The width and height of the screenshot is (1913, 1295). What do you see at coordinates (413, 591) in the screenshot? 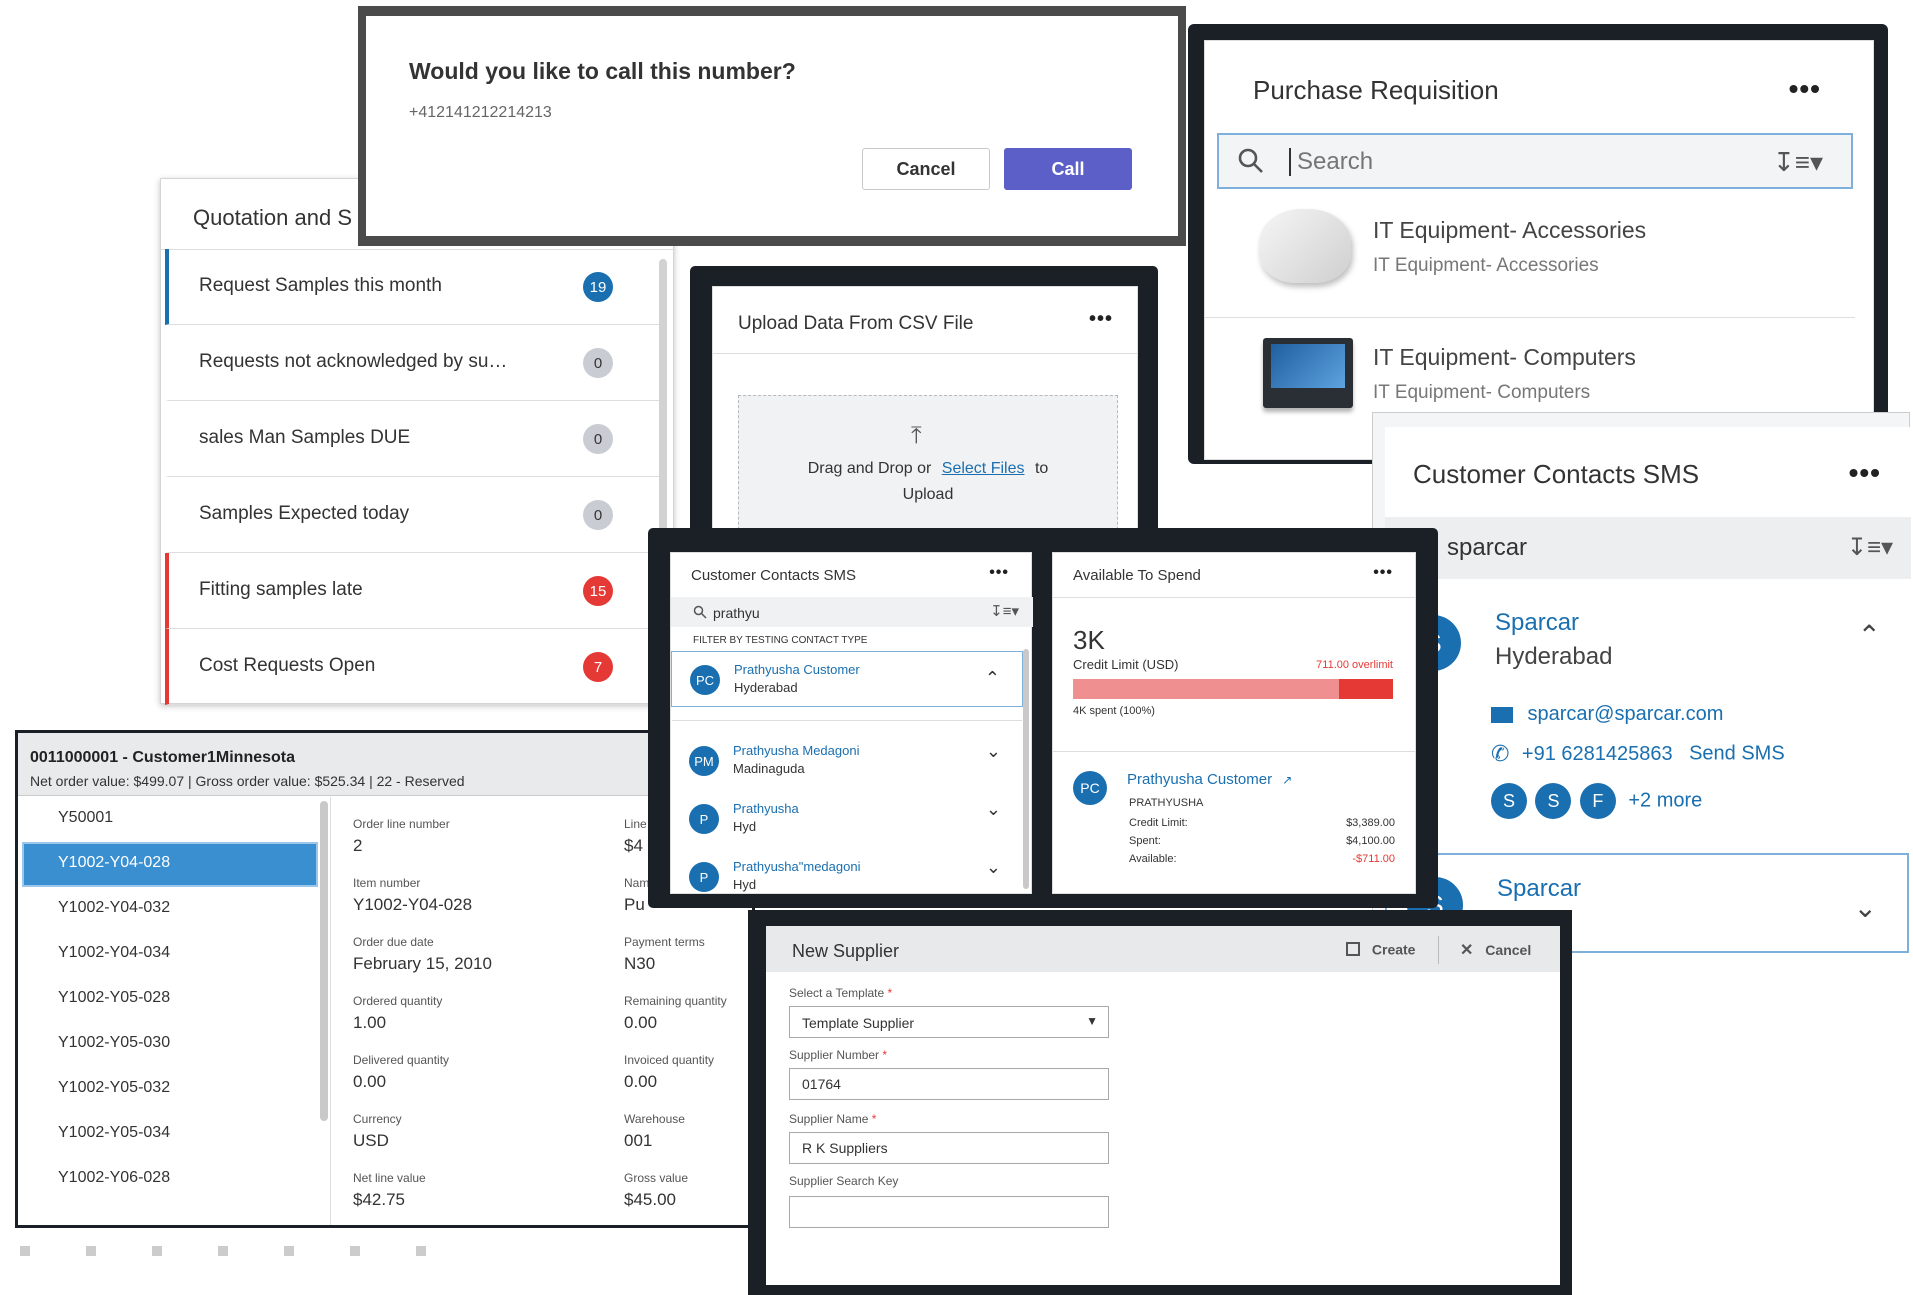
I see `quotation-item: Fitting samples late 15` at bounding box center [413, 591].